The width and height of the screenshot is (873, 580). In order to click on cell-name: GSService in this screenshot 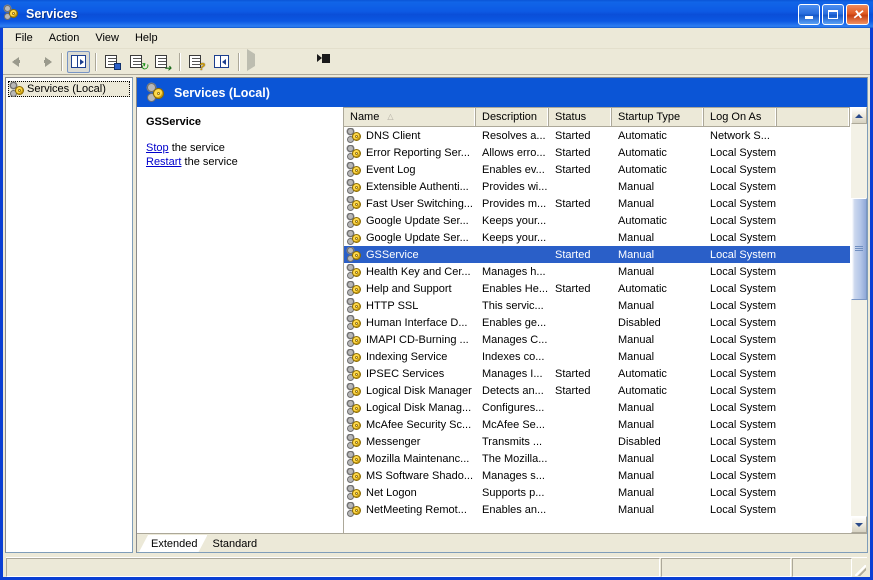, I will do `click(410, 254)`.